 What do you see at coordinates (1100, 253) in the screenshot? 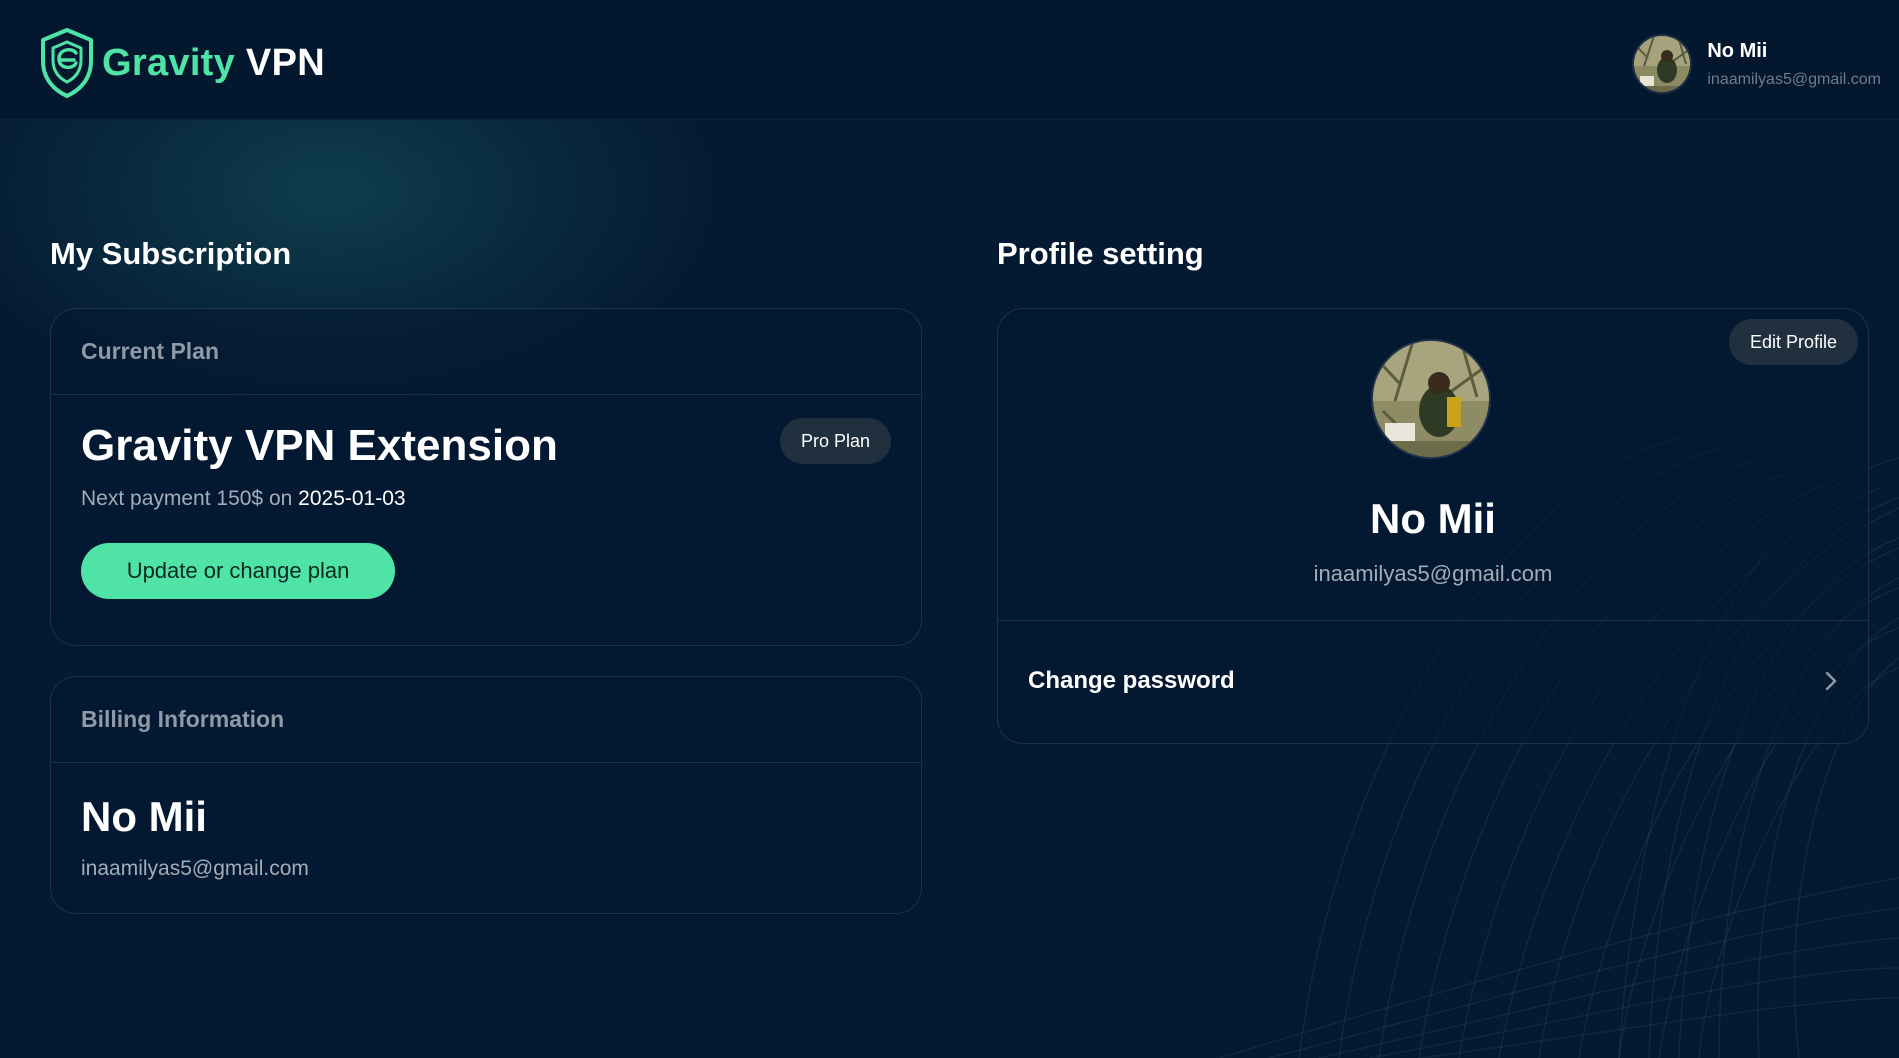
I see `profile-section-title: Profile setting` at bounding box center [1100, 253].